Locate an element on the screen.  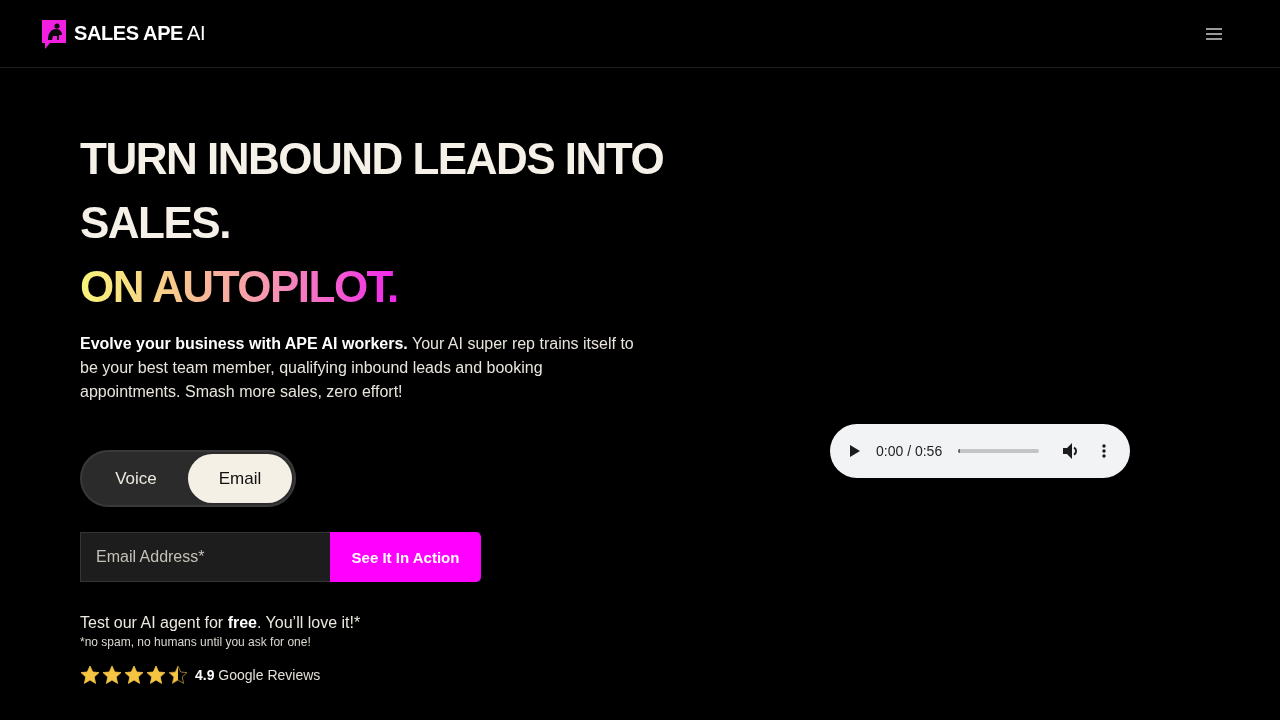
play-icon is located at coordinates (855, 451).